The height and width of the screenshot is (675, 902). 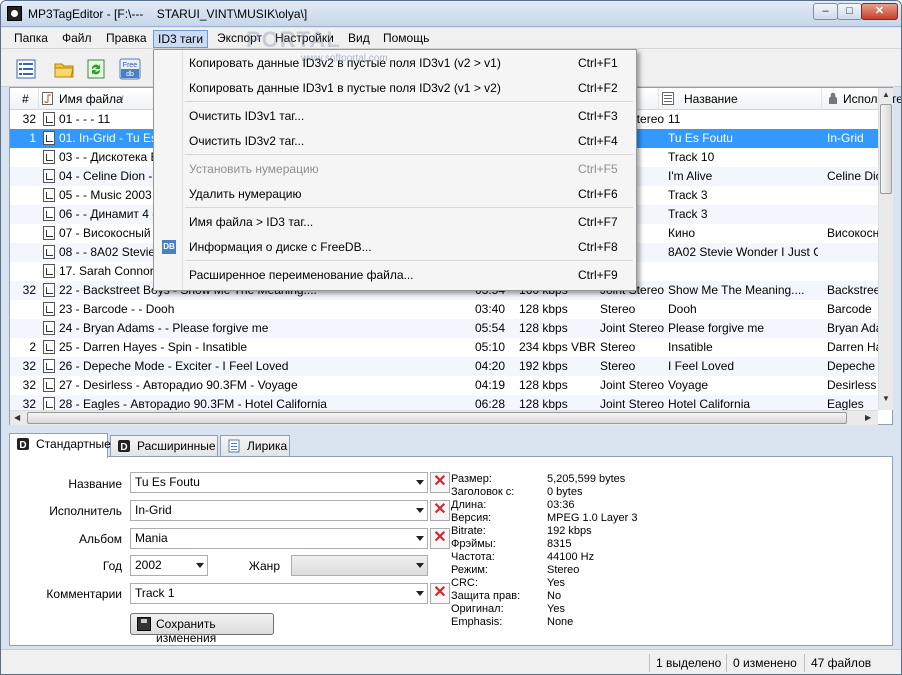 What do you see at coordinates (25, 99) in the screenshot?
I see `column-header-num: #` at bounding box center [25, 99].